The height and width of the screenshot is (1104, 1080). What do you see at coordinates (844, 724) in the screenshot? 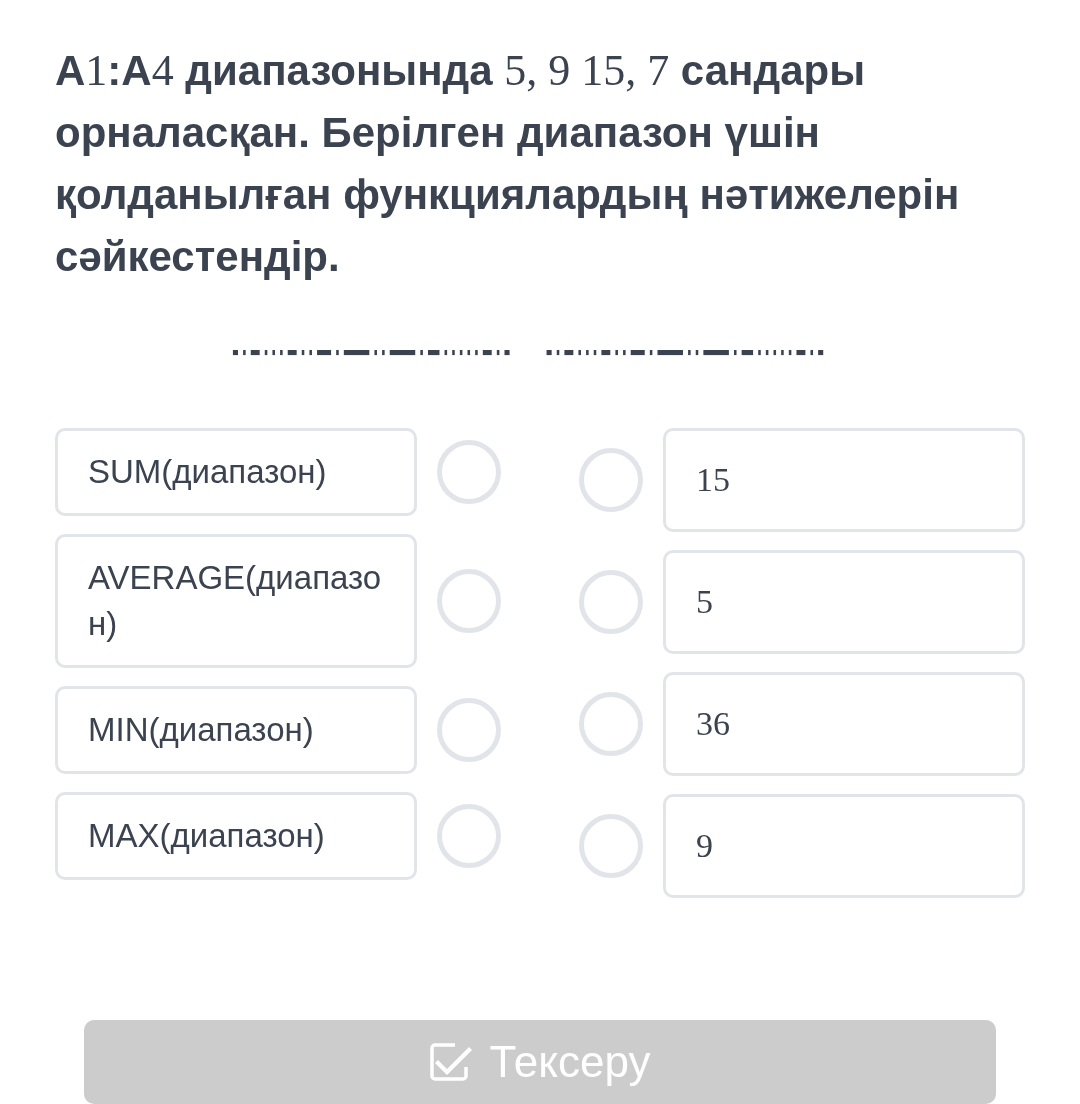
I see `answer-card: 36` at bounding box center [844, 724].